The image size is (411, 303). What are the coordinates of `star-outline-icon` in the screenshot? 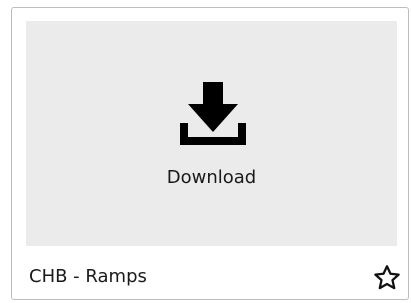 It's located at (387, 277).